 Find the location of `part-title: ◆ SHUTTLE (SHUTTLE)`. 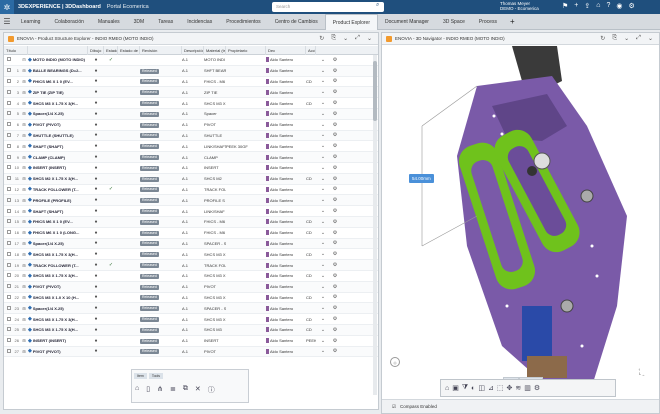

part-title: ◆ SHUTTLE (SHUTTLE) is located at coordinates (58, 135).